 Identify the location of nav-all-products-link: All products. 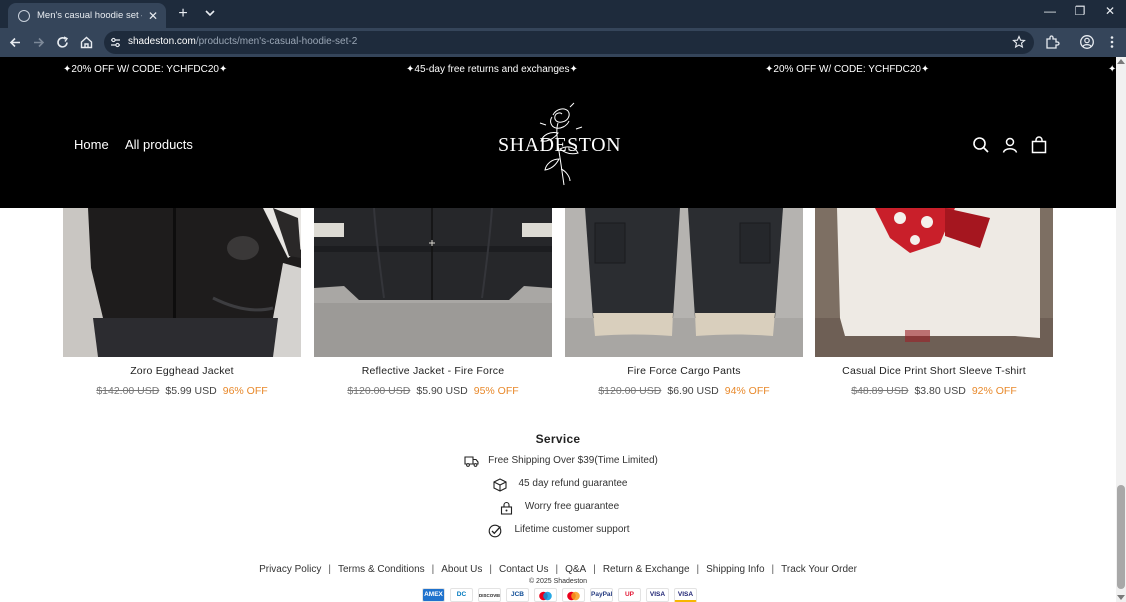
(159, 144).